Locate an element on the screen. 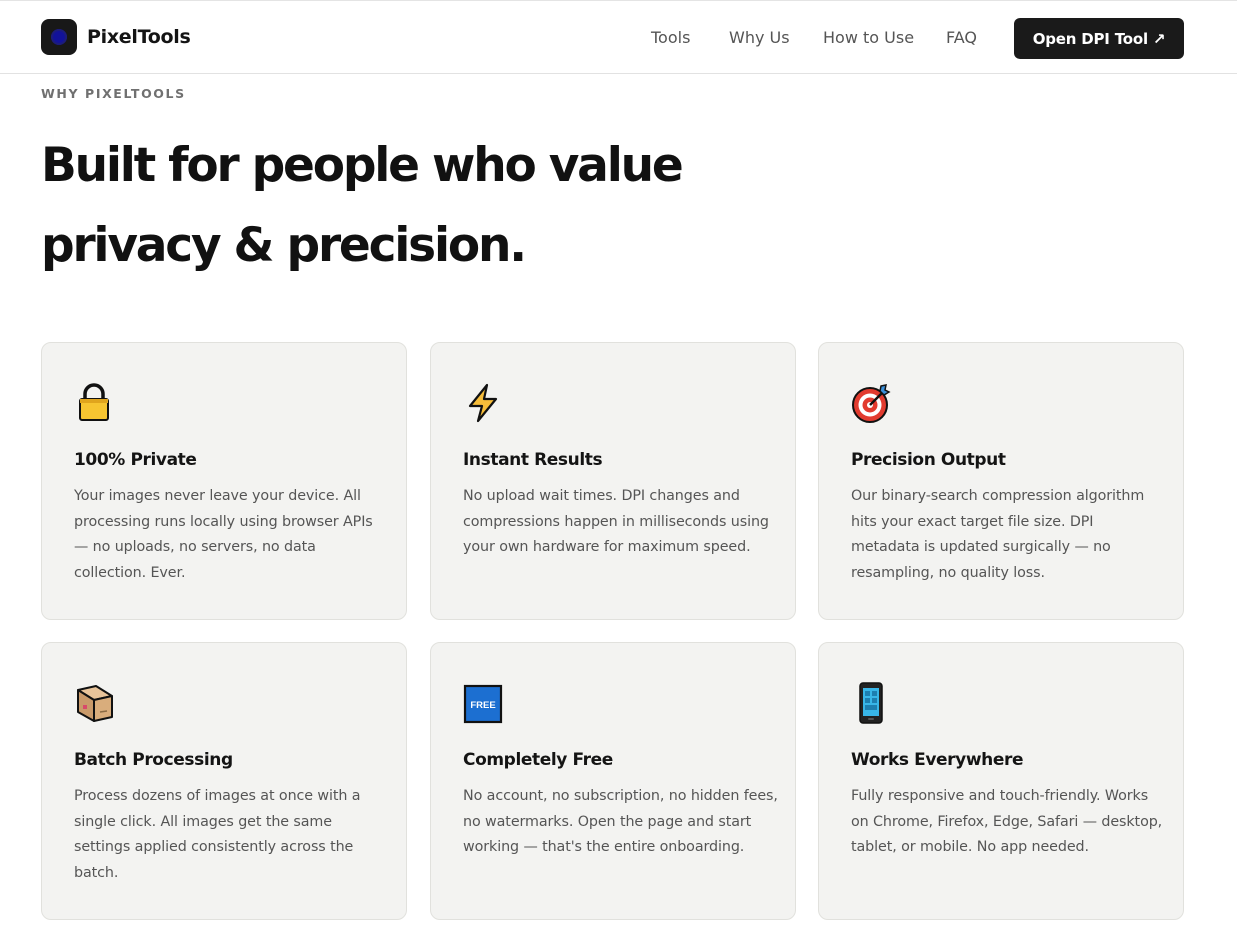 The height and width of the screenshot is (927, 1237). free-badge-label: FREE is located at coordinates (482, 705).